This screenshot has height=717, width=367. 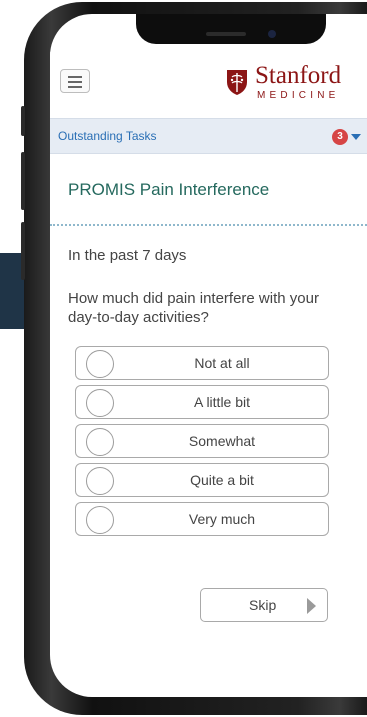 What do you see at coordinates (127, 255) in the screenshot?
I see `recall-period-text: In the past 7 days` at bounding box center [127, 255].